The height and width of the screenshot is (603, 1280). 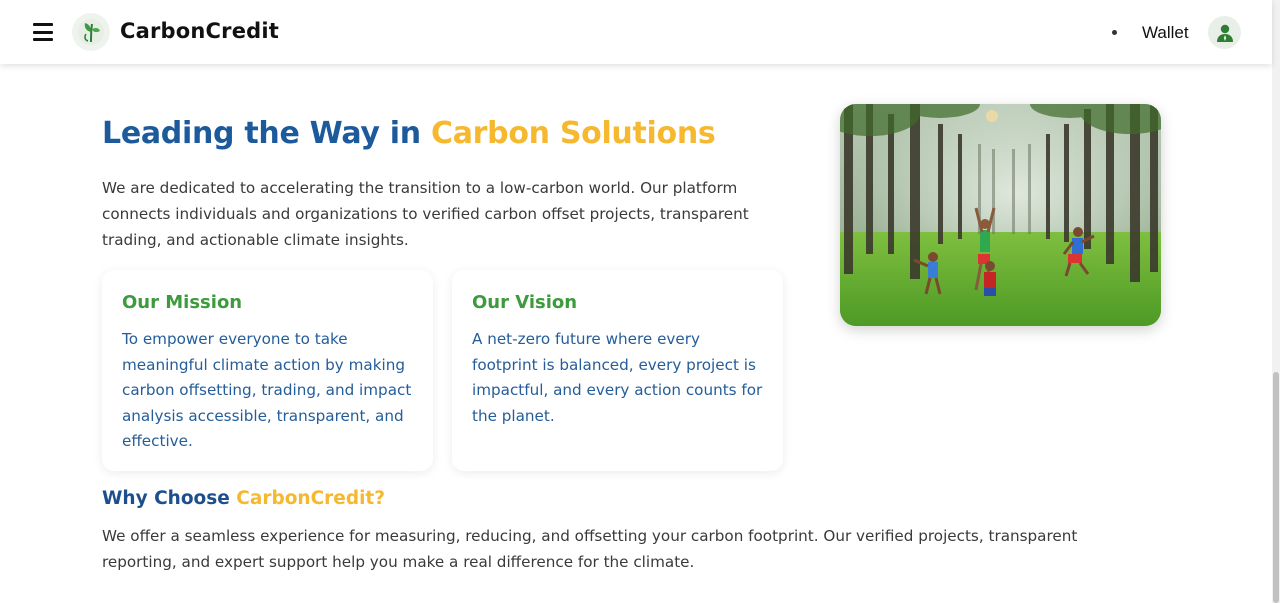 I want to click on leaf-logo-icon, so click(x=91, y=32).